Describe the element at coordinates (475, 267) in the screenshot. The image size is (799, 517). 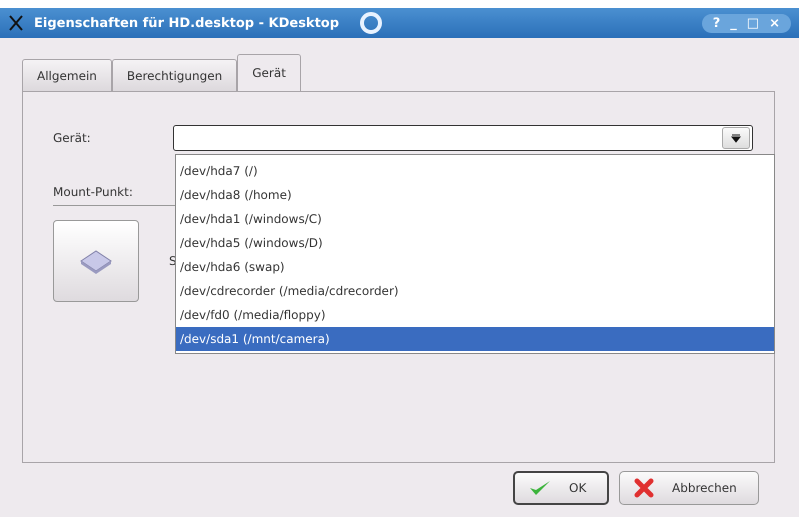
I see `dropdown-option: /dev/hda6 (swap)` at that location.